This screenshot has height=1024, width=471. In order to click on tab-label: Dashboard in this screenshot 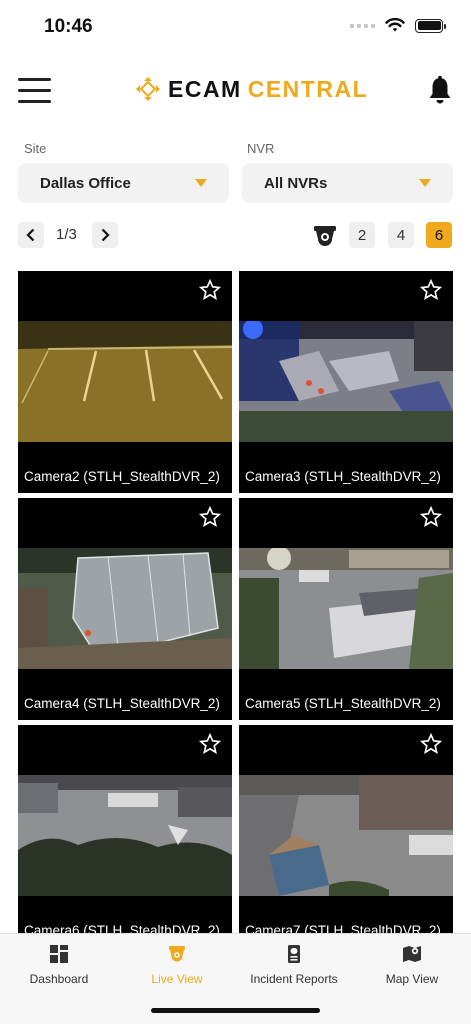, I will do `click(59, 979)`.